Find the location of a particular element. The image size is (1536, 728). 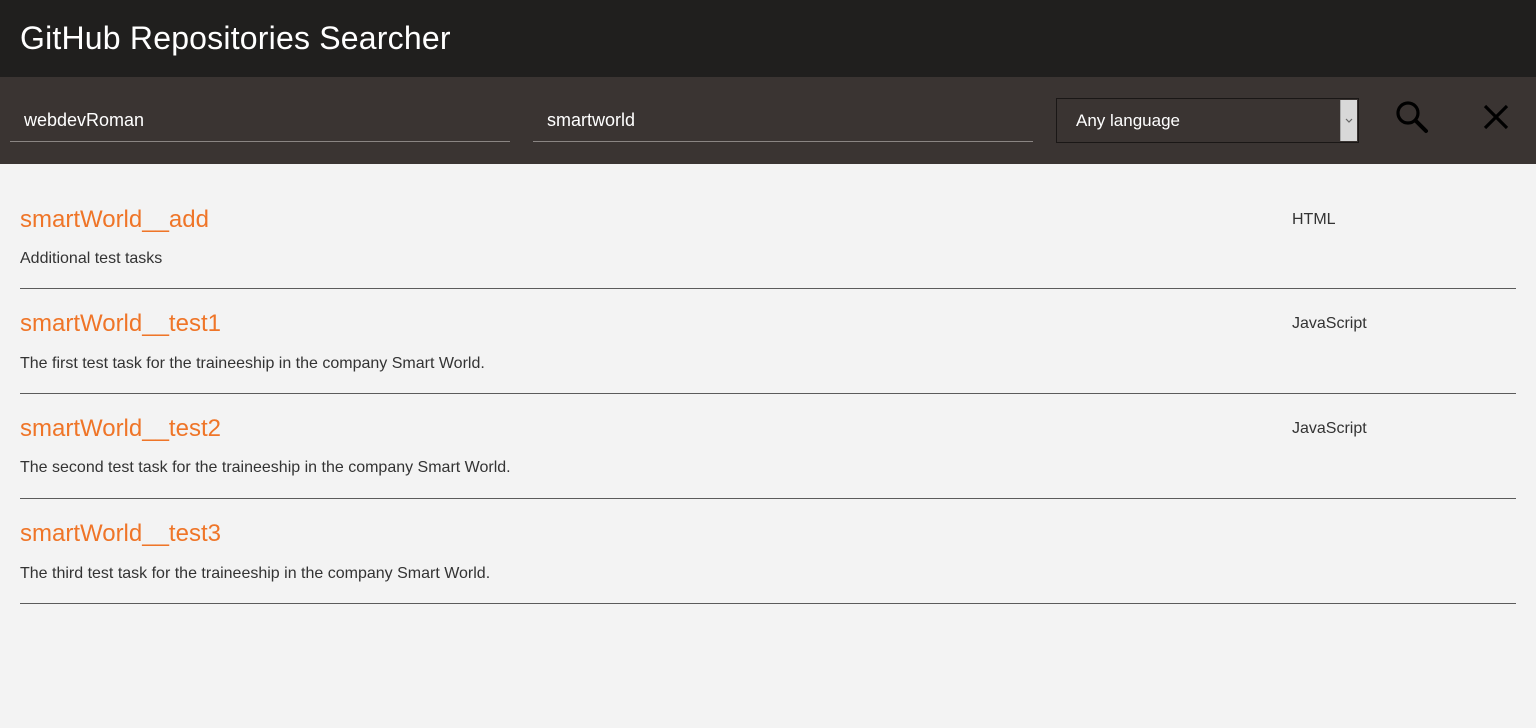

username-input is located at coordinates (260, 120).